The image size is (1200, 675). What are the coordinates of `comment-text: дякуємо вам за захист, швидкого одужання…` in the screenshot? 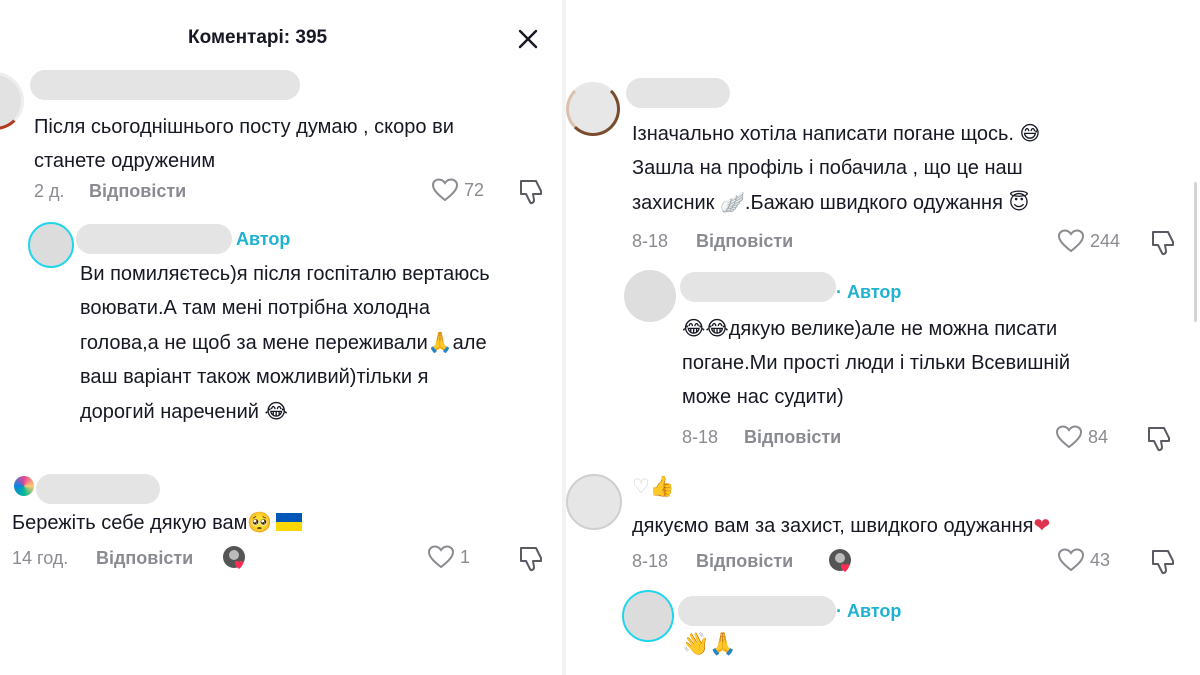 It's located at (841, 525).